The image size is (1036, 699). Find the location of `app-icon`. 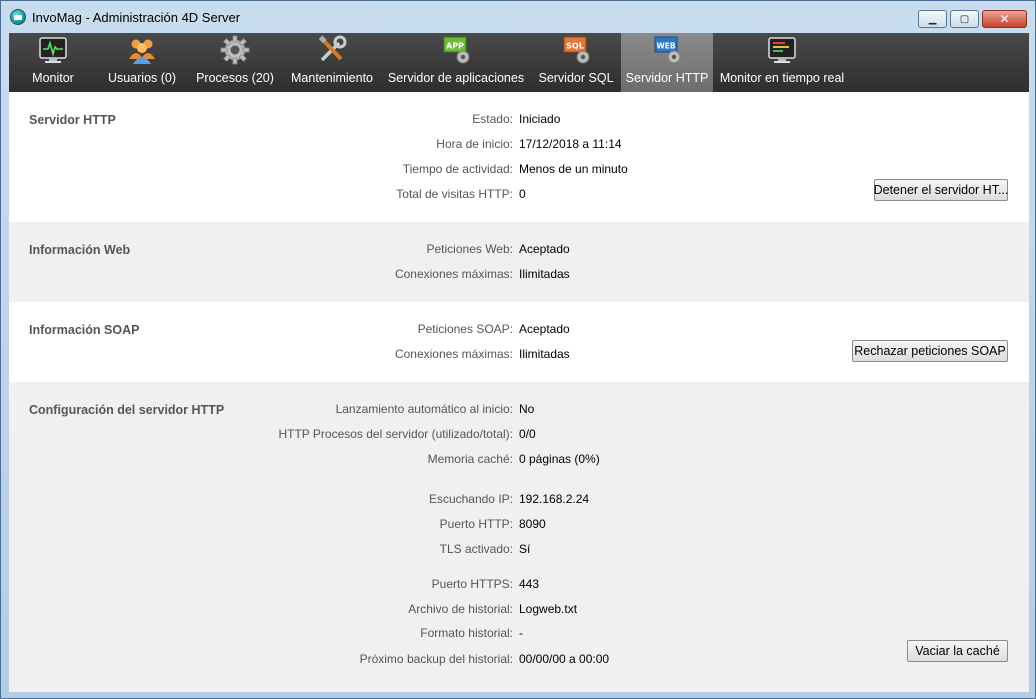

app-icon is located at coordinates (18, 17).